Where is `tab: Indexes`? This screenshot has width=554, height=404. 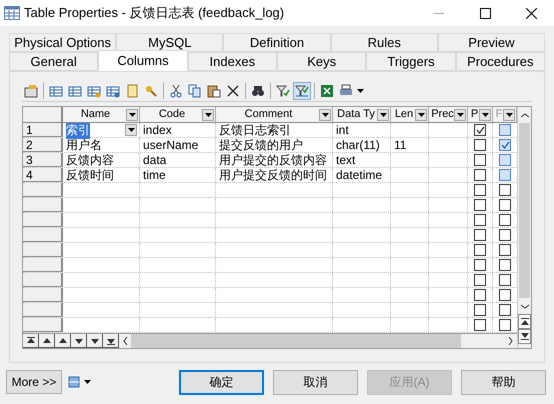
tab: Indexes is located at coordinates (232, 61).